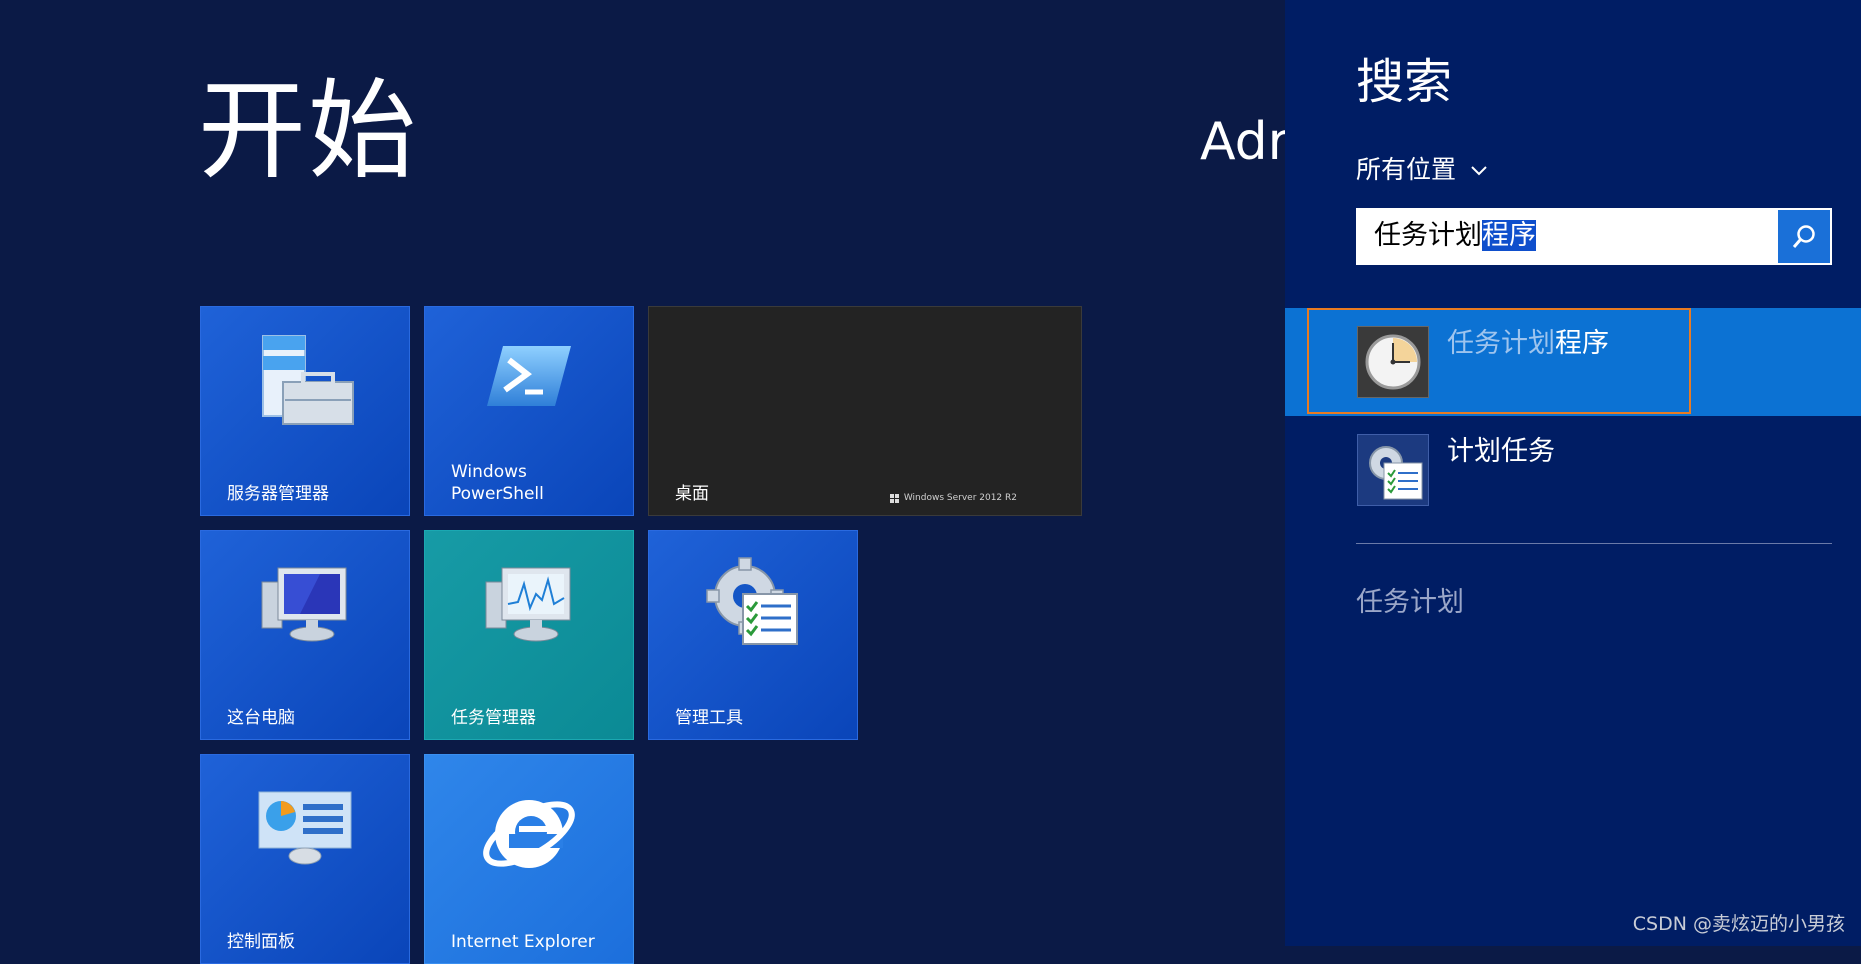 The height and width of the screenshot is (964, 1861). I want to click on search-box: 任务计划程序, so click(1594, 236).